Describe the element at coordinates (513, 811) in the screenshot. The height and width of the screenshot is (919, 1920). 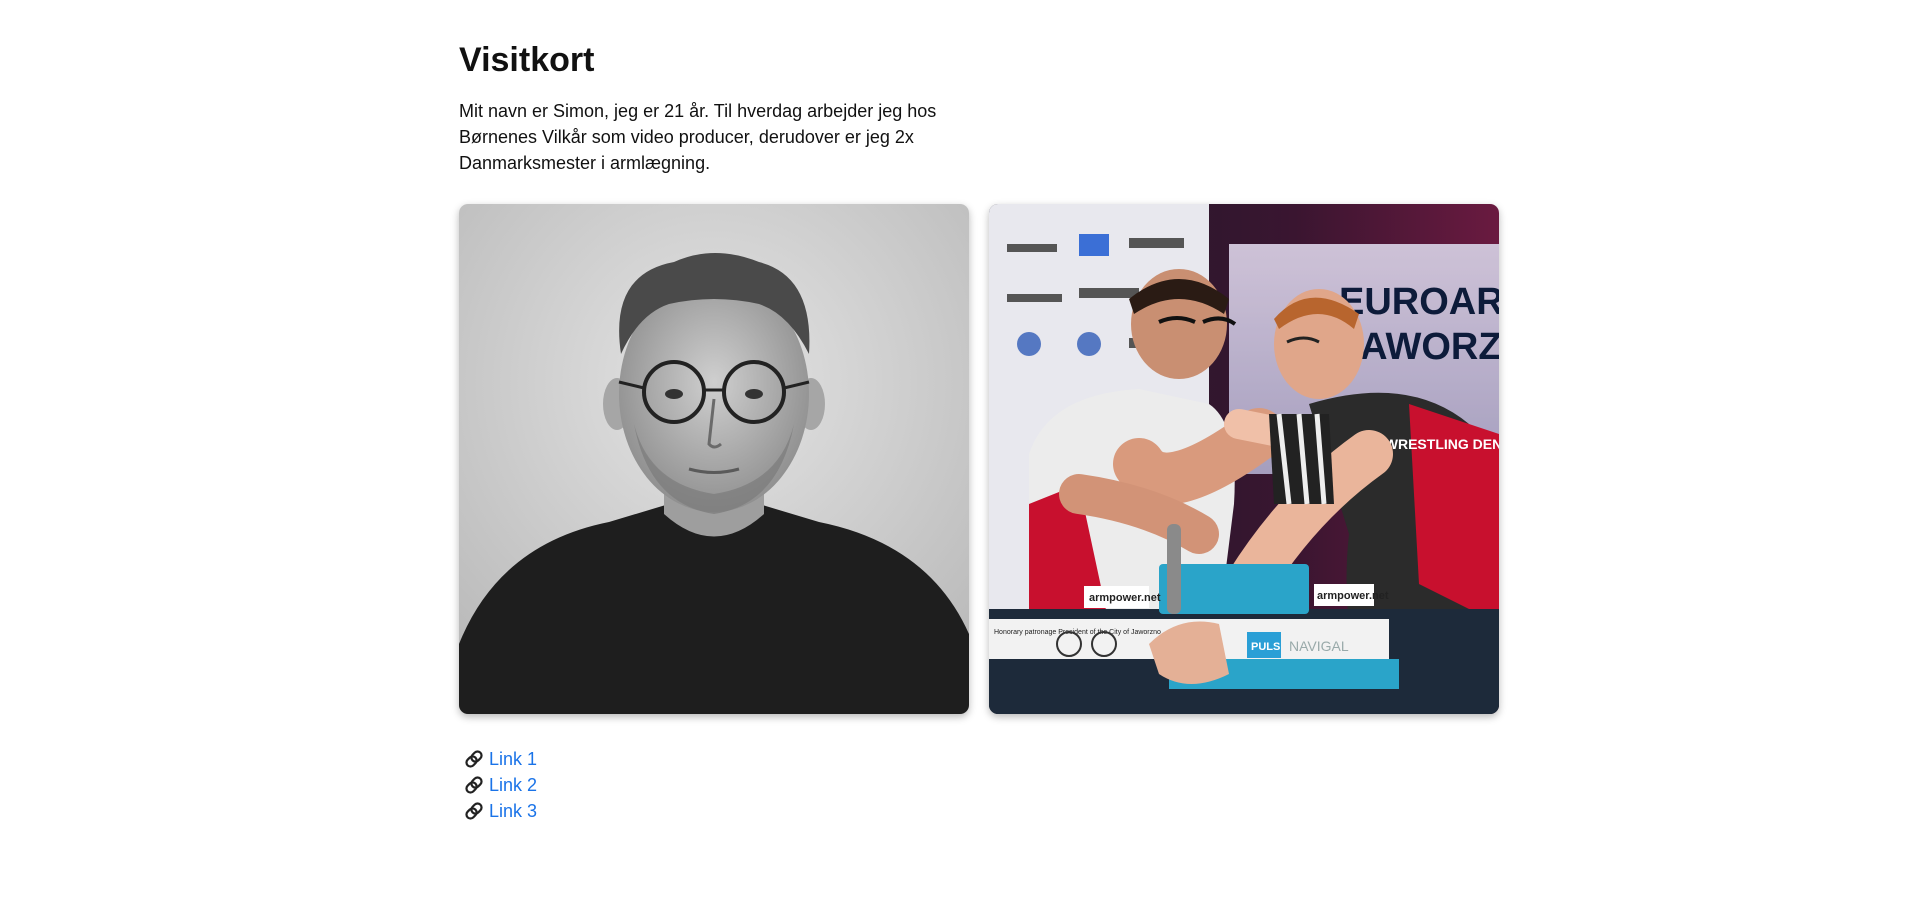
I see `link-3: Link 3` at that location.